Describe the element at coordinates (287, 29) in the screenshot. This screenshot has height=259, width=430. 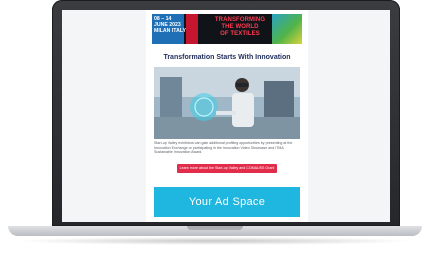
I see `banner-graphic` at that location.